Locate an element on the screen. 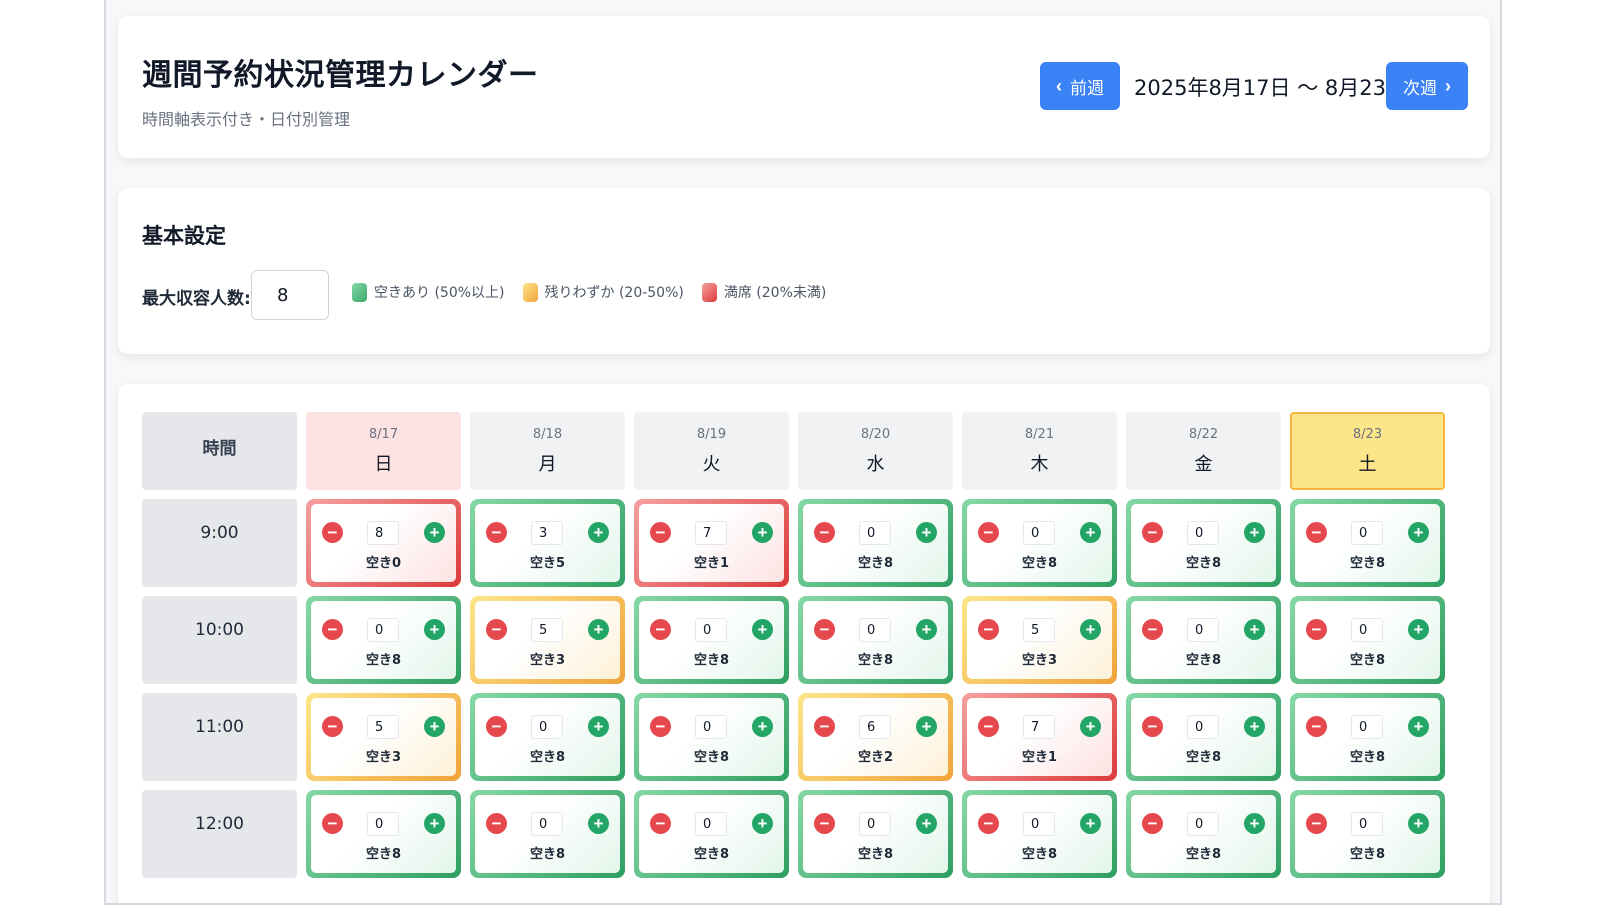 This screenshot has height=905, width=1600. legend-swatch-green is located at coordinates (359, 292).